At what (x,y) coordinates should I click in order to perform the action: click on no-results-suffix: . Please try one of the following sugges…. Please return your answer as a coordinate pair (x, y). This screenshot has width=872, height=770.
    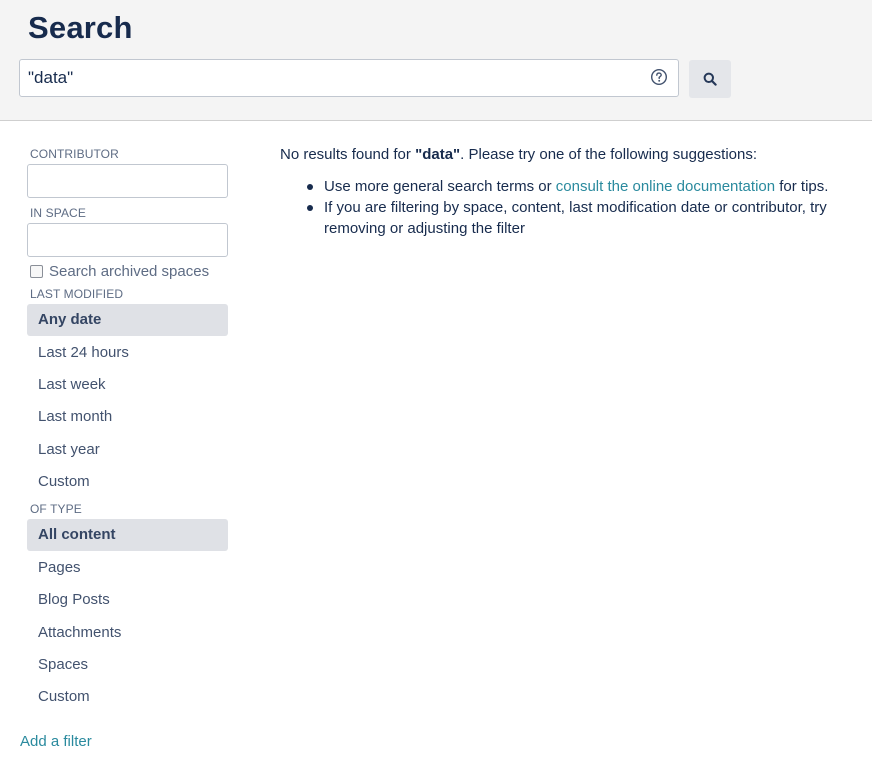
    Looking at the image, I should click on (608, 154).